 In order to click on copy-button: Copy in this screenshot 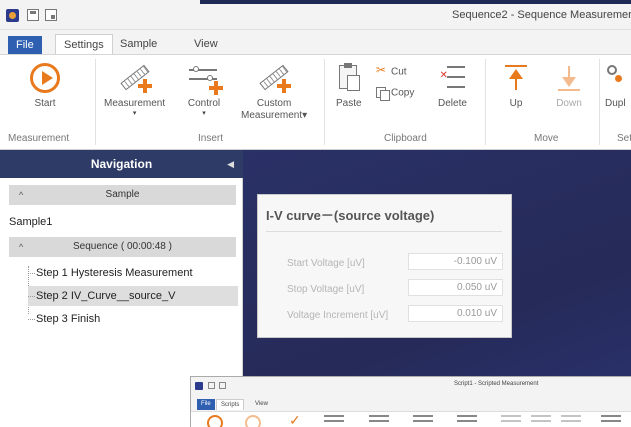, I will do `click(395, 94)`.